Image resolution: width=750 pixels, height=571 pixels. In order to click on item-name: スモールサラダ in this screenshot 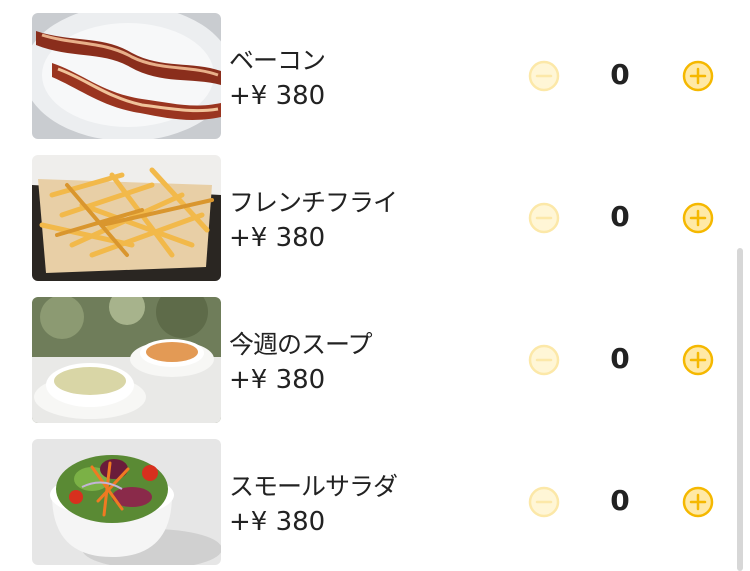, I will do `click(313, 486)`.